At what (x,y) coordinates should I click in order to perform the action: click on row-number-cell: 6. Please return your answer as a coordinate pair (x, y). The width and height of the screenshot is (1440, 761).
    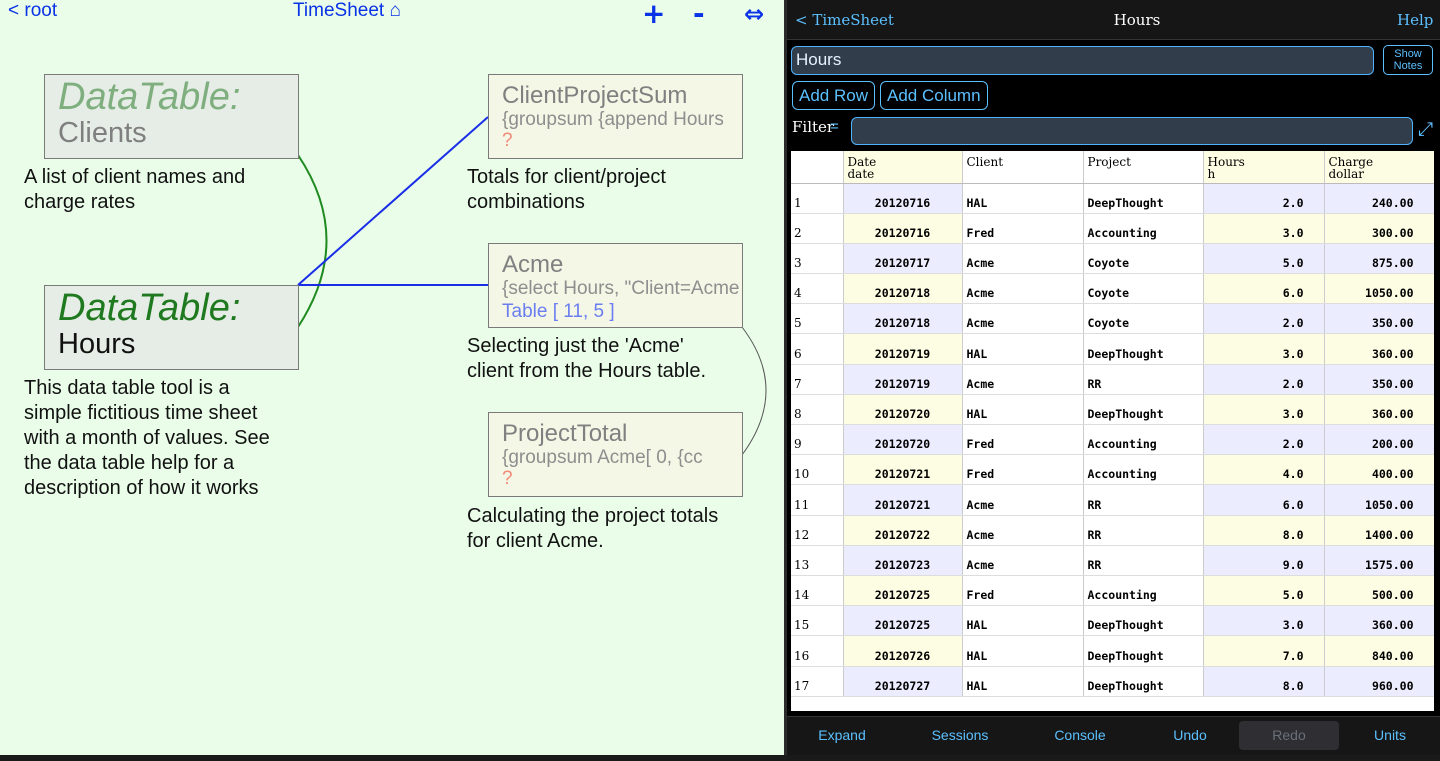
    Looking at the image, I should click on (817, 349).